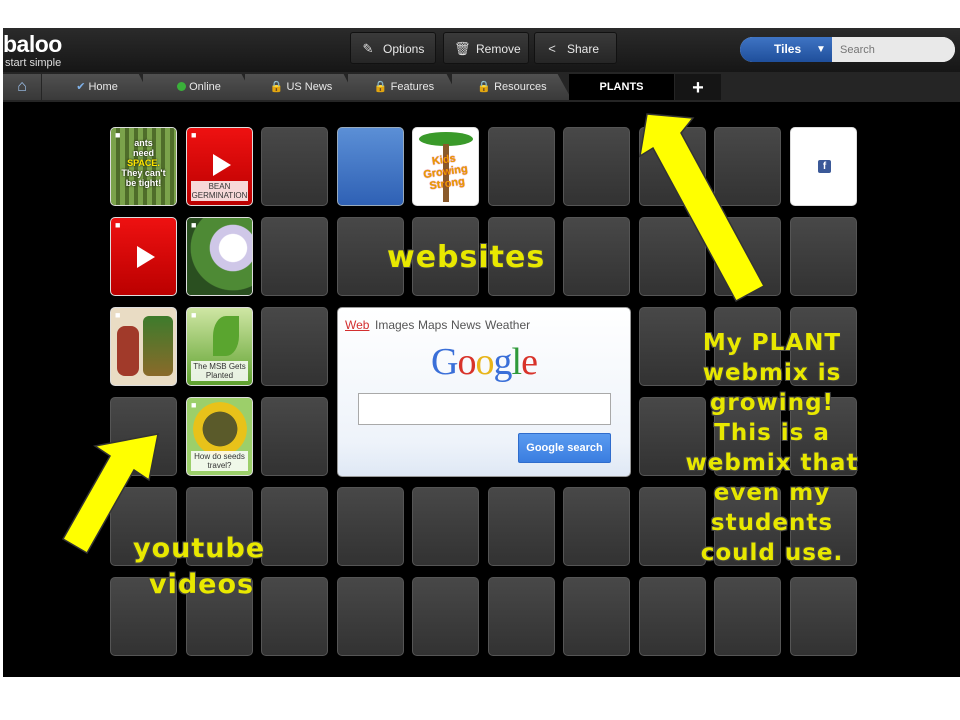 This screenshot has height=720, width=960. I want to click on tile-bean-germination: ■ BEAN GERMINATION, so click(219, 166).